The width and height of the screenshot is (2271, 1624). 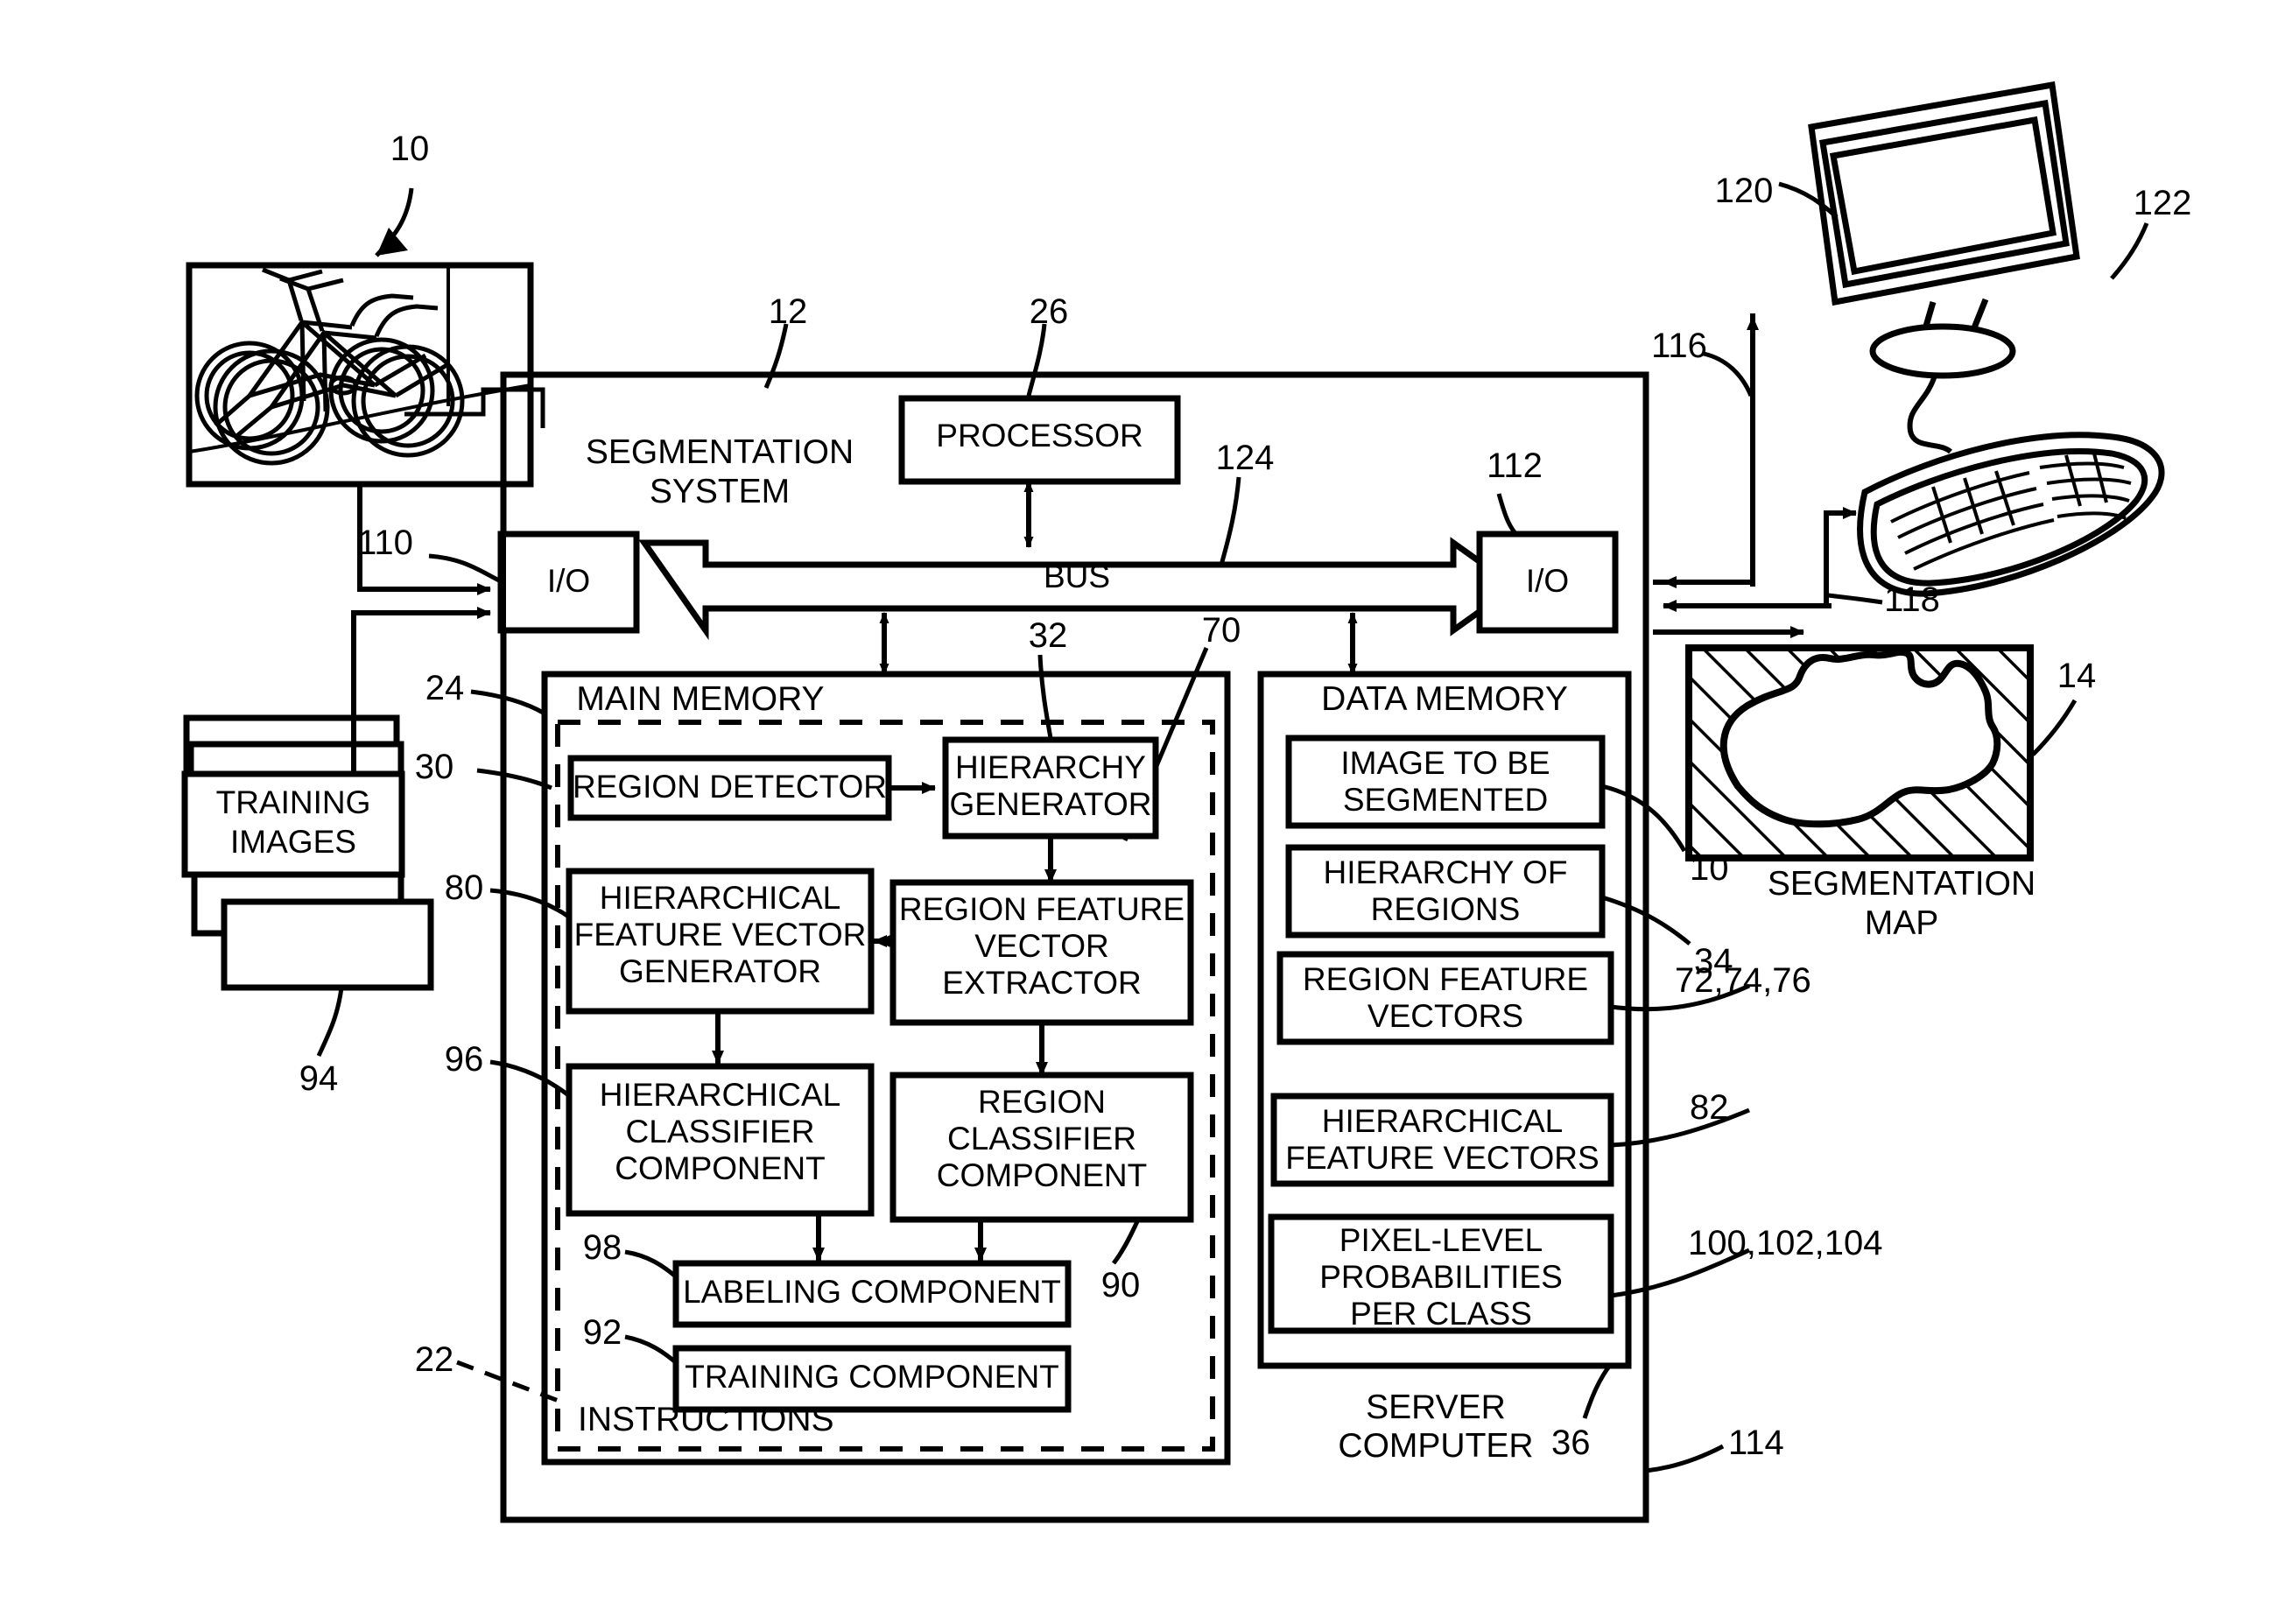 What do you see at coordinates (1679, 346) in the screenshot?
I see `ref-116-display-link: 116` at bounding box center [1679, 346].